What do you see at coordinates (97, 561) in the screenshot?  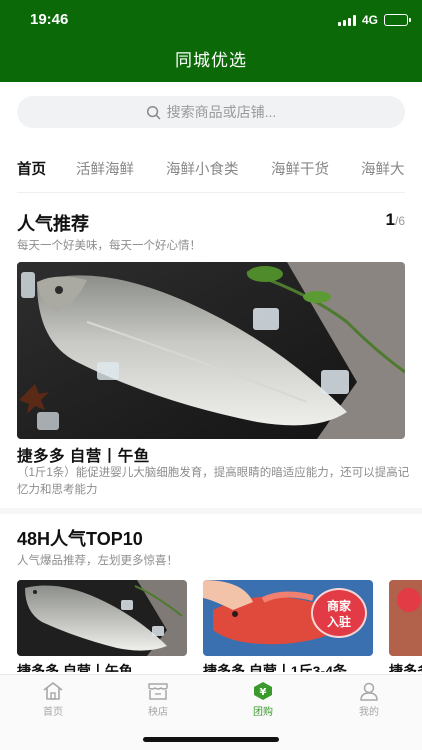 I see `top10-subtitle: 人气爆品推荐，左划更多惊喜！` at bounding box center [97, 561].